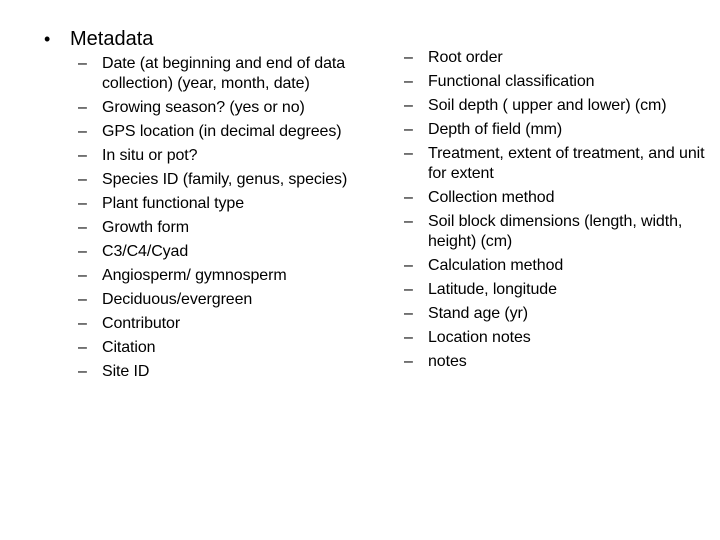 This screenshot has width=720, height=540. Describe the element at coordinates (559, 338) in the screenshot. I see `list-item: – Location notes` at that location.